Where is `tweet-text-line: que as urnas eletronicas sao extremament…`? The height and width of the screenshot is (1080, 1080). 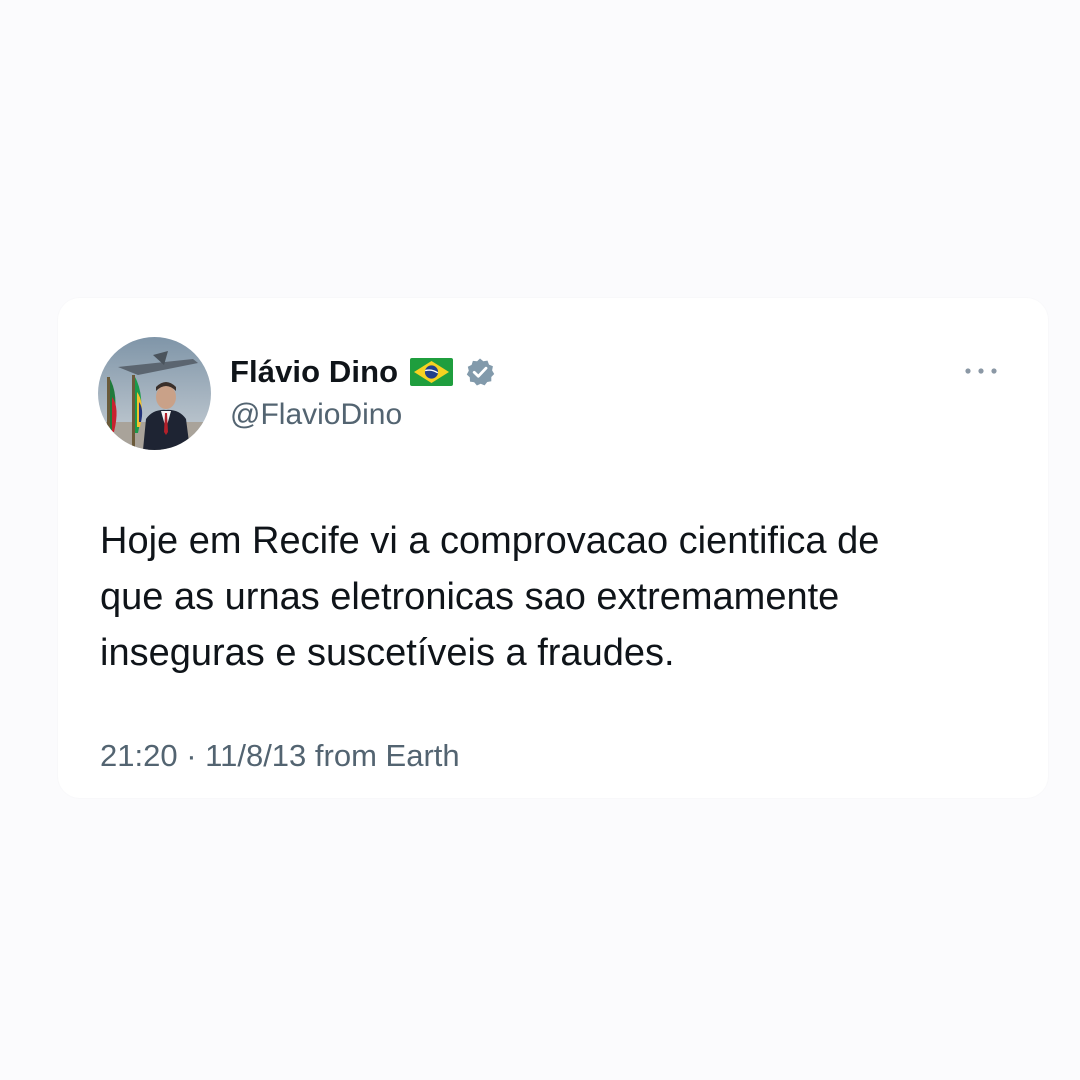 tweet-text-line: que as urnas eletronicas sao extremament… is located at coordinates (470, 597).